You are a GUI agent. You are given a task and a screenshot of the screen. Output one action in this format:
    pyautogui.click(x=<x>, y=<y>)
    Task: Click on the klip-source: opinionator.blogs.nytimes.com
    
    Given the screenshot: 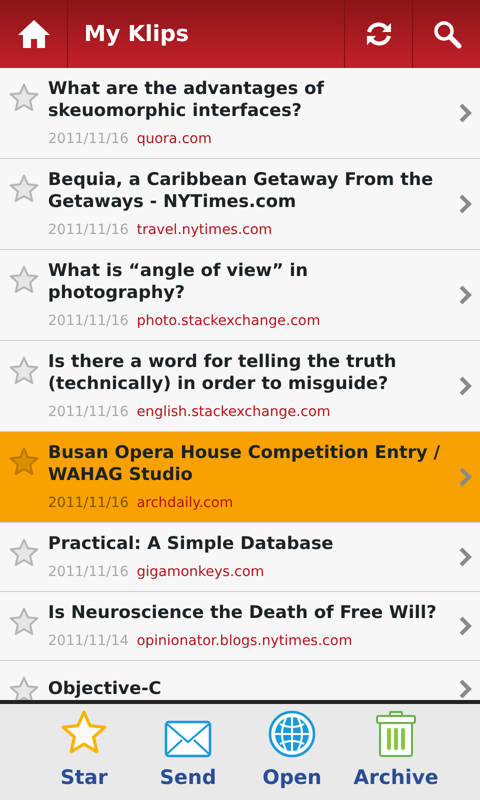 What is the action you would take?
    pyautogui.click(x=244, y=641)
    